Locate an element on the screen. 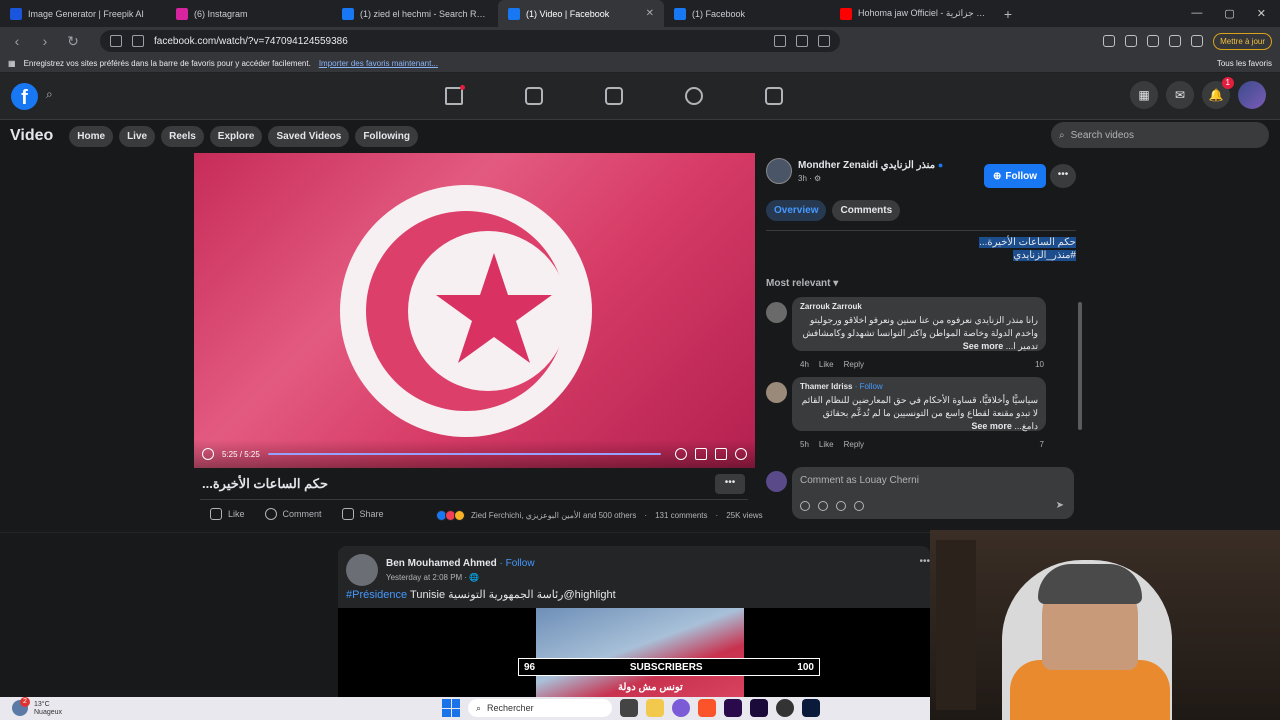 The width and height of the screenshot is (1280, 720). comment-input: Comment as Louay Cherni ➤ is located at coordinates (933, 493).